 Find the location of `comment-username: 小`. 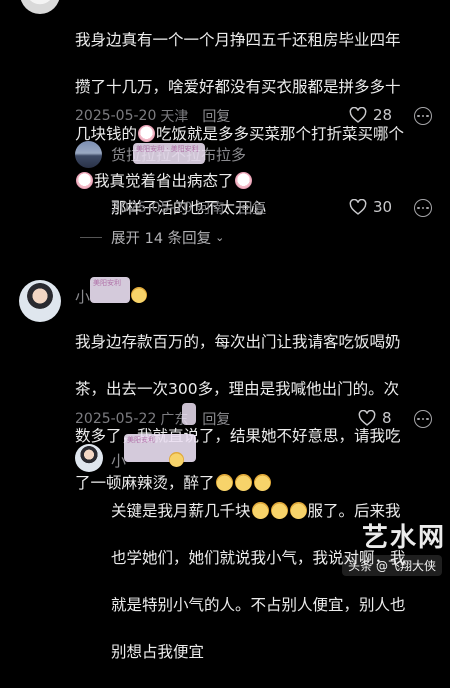

comment-username: 小 is located at coordinates (82, 296).